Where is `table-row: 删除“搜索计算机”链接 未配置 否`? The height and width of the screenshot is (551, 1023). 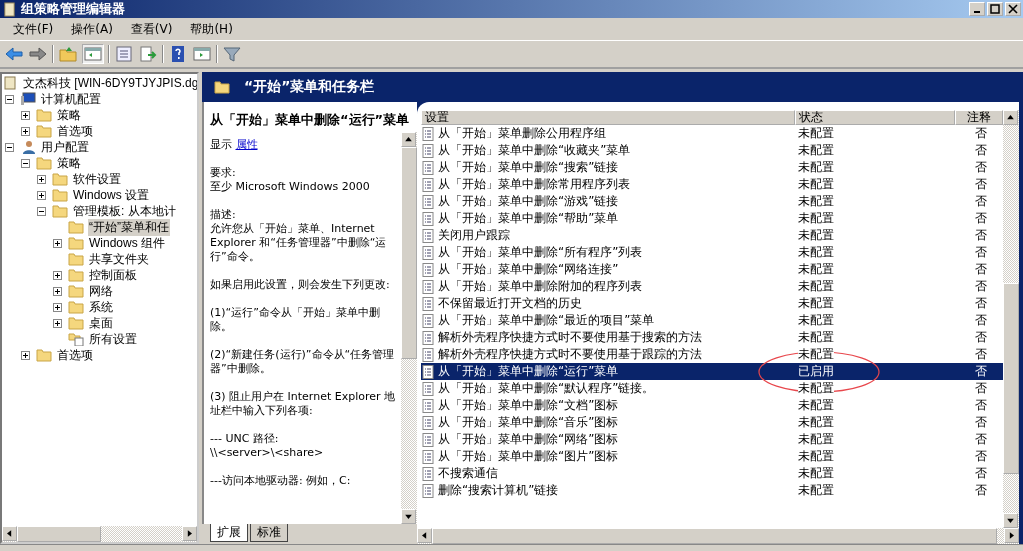 table-row: 删除“搜索计算机”链接 未配置 否 is located at coordinates (712, 490).